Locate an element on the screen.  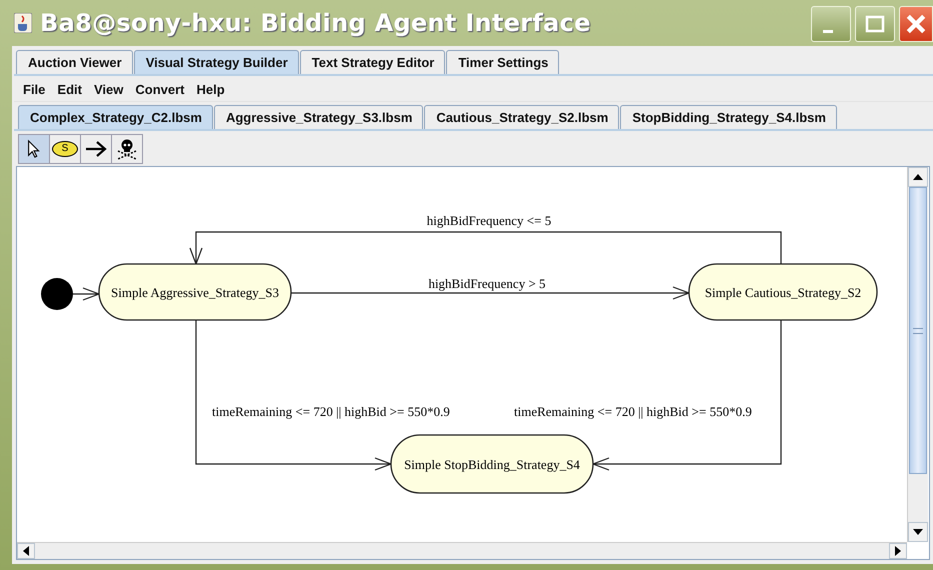
transition-label: highBidFrequency <= 5 is located at coordinates (489, 220).